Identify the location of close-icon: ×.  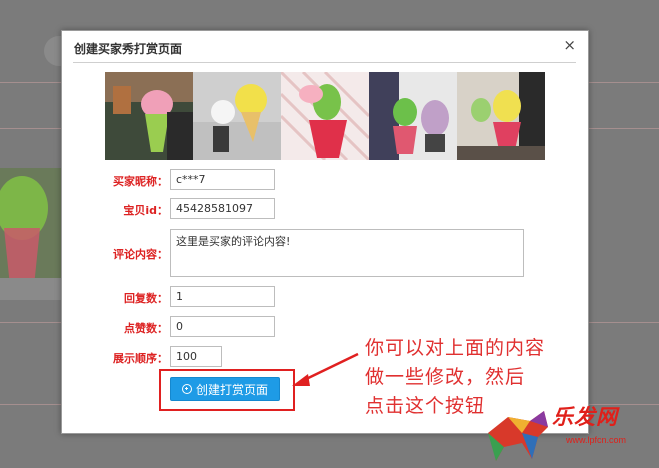
(569, 45).